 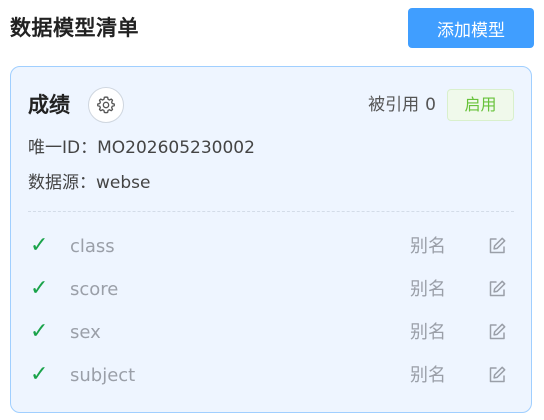 I want to click on add-model-button: 添加模型, so click(x=471, y=28).